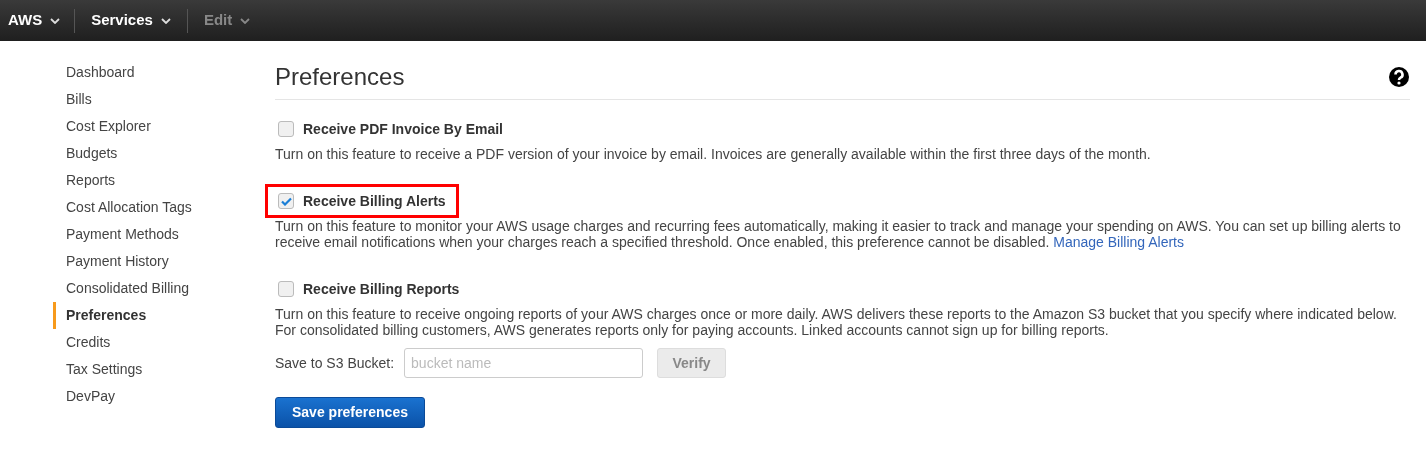 The width and height of the screenshot is (1426, 456). What do you see at coordinates (403, 129) in the screenshot?
I see `option-label: Receive PDF Invoice By Email` at bounding box center [403, 129].